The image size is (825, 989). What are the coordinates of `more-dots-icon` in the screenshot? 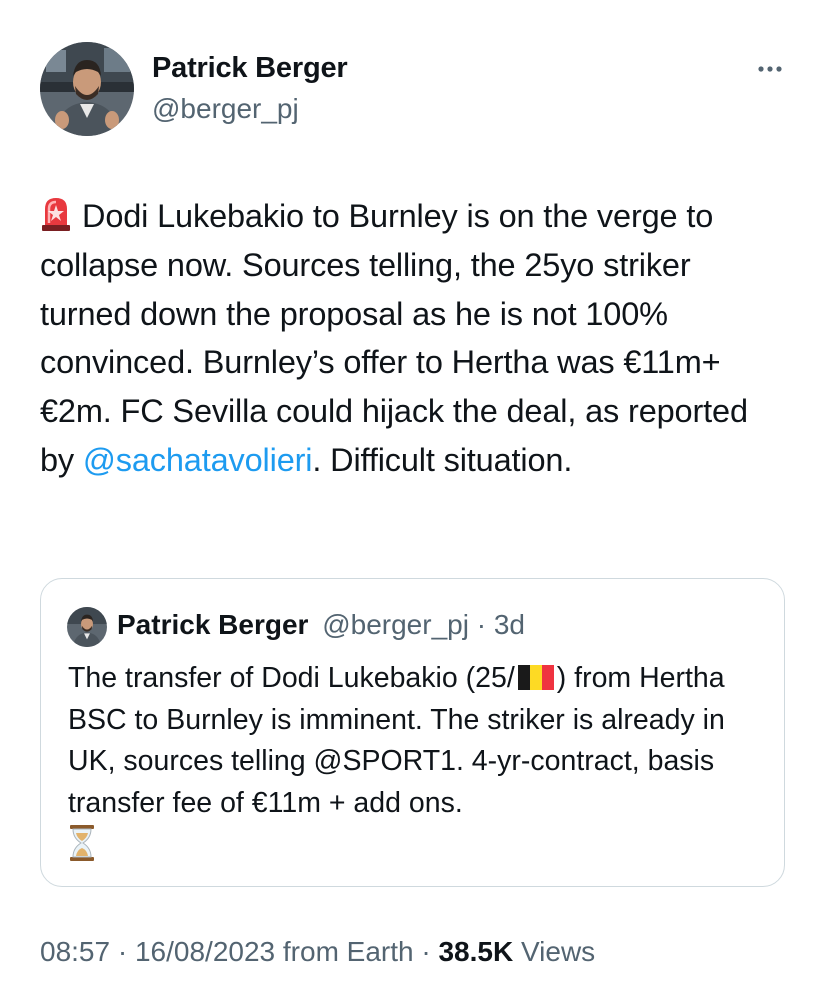 It's located at (770, 69).